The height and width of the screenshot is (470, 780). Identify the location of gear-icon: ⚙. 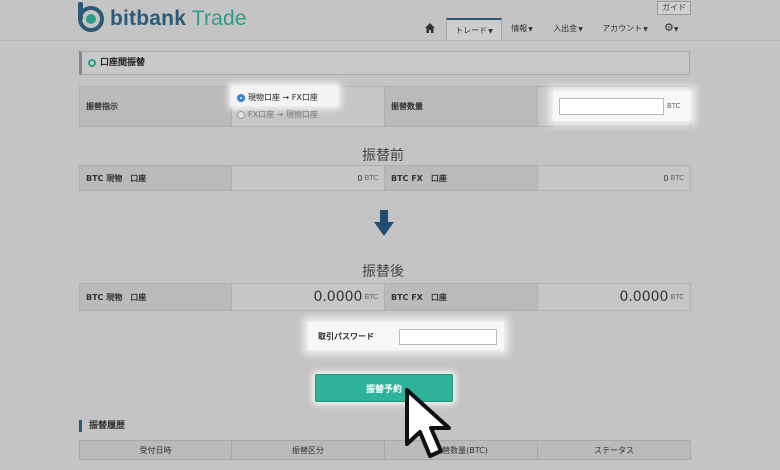
(669, 27).